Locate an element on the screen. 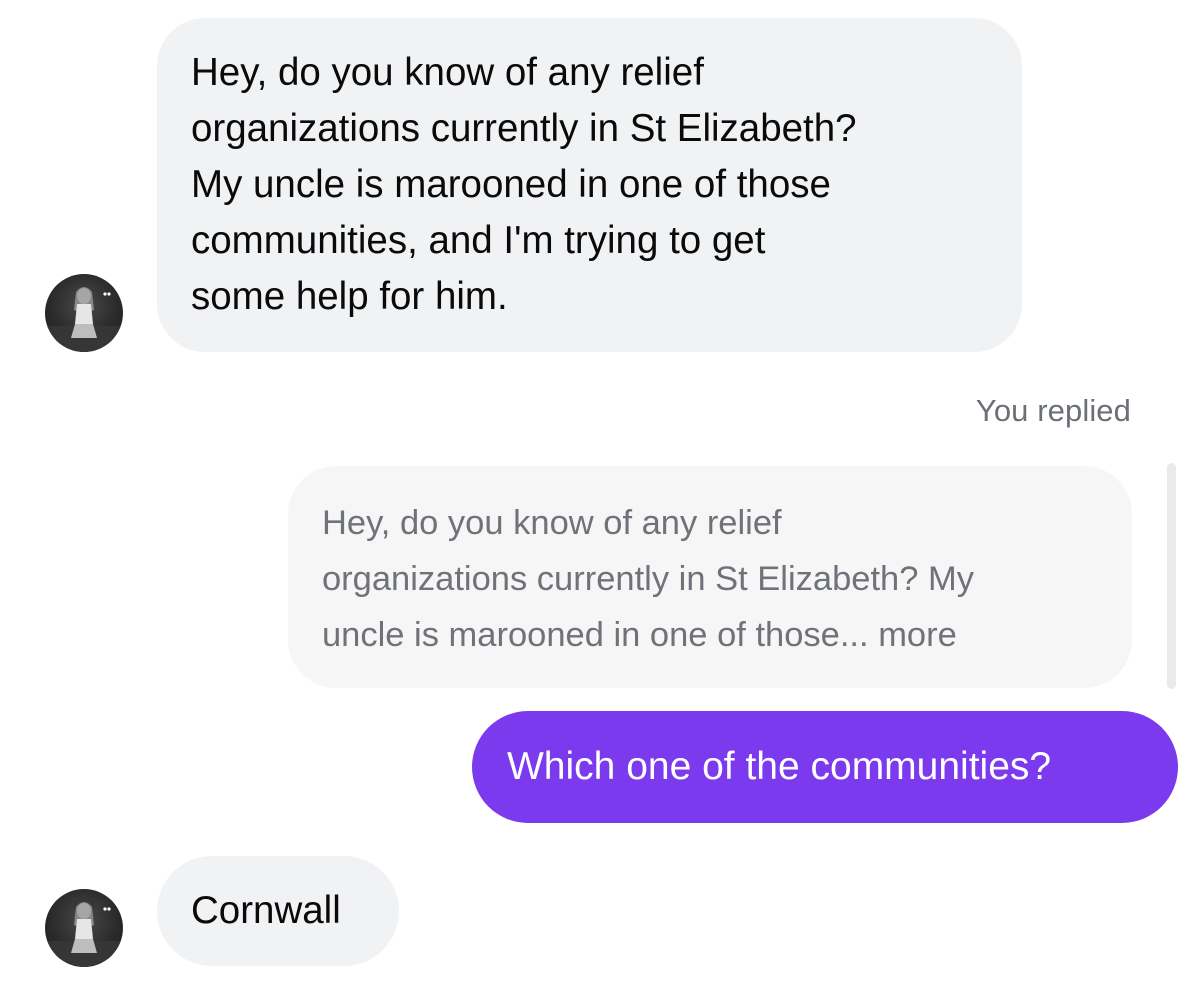  message-line: communities, and I'm trying to get is located at coordinates (478, 240).